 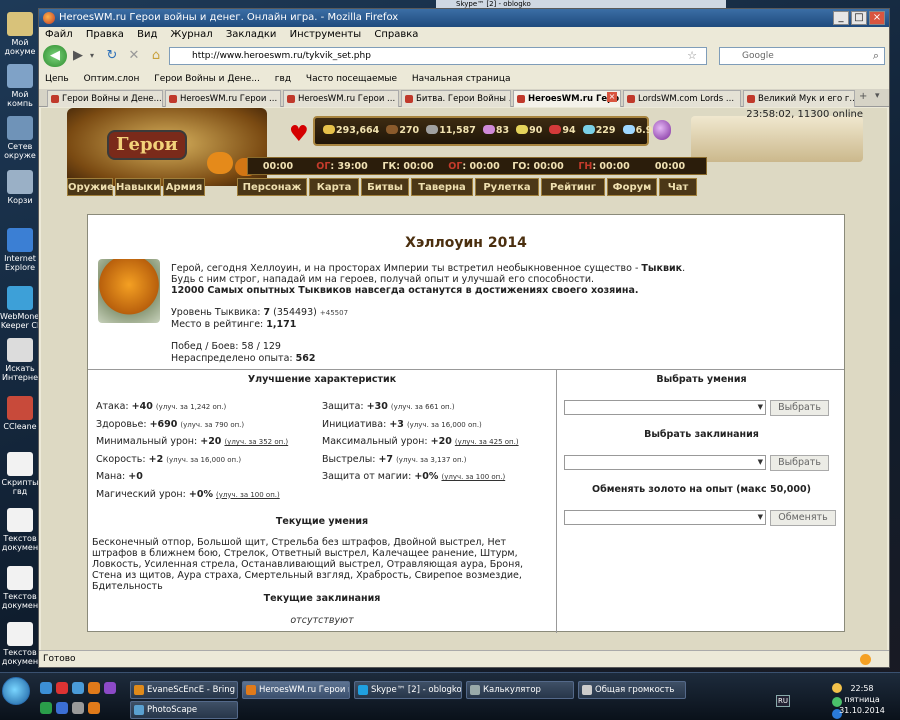 What do you see at coordinates (799, 408) in the screenshot?
I see `choose-skill-button: Выбрать` at bounding box center [799, 408].